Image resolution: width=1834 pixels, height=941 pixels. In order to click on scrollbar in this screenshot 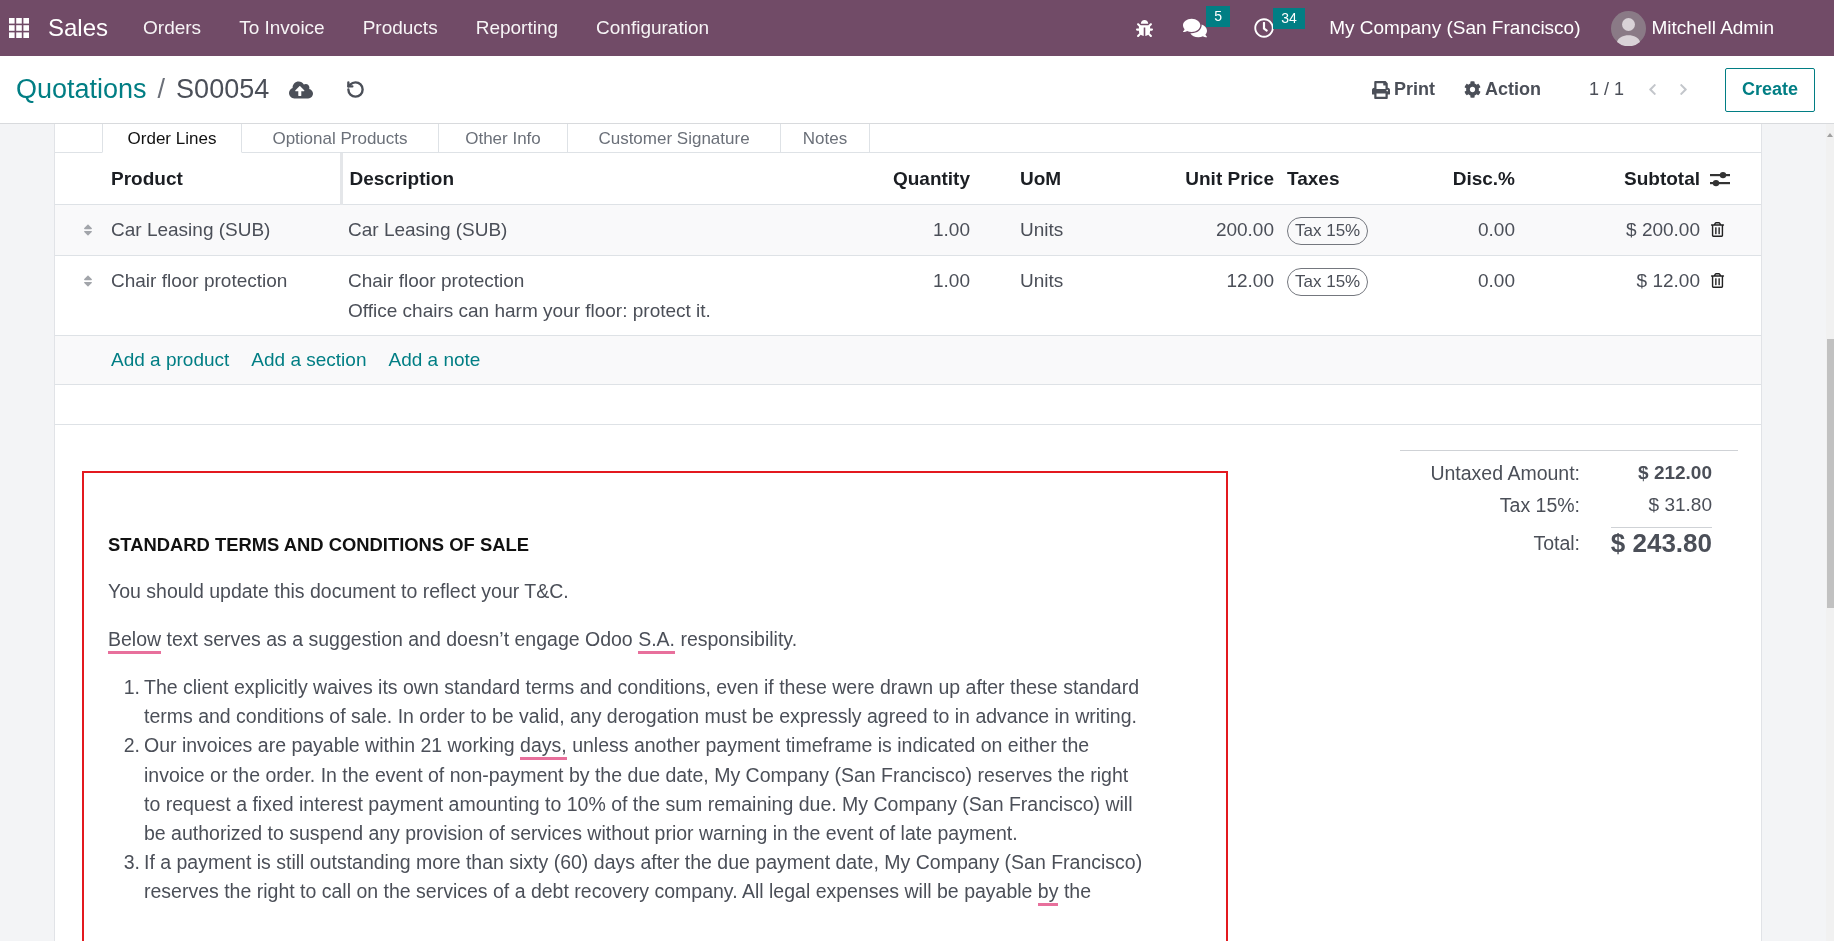, I will do `click(1830, 532)`.